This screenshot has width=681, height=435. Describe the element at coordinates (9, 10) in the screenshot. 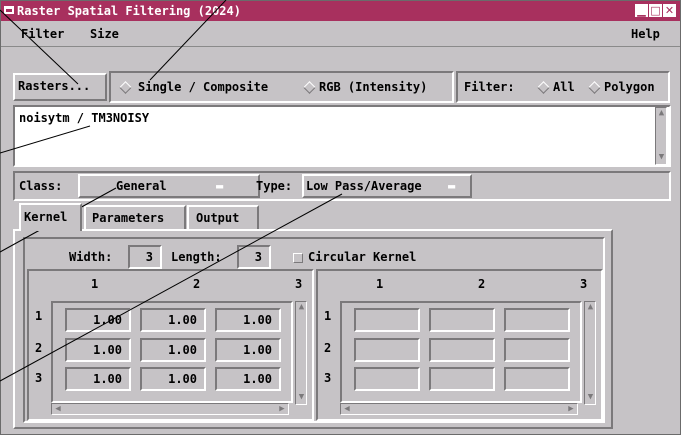

I see `window-menu-icon` at that location.